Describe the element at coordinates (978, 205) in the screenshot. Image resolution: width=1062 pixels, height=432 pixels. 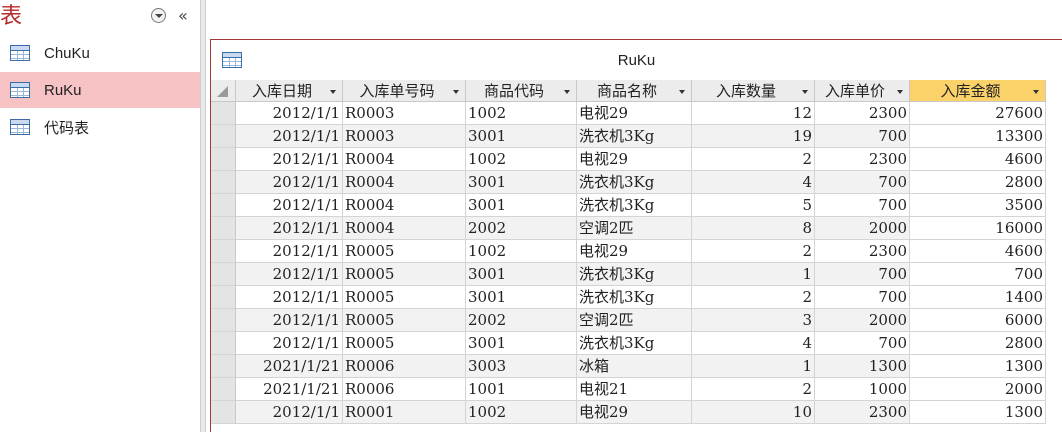
I see `cell-amount: 3500` at that location.